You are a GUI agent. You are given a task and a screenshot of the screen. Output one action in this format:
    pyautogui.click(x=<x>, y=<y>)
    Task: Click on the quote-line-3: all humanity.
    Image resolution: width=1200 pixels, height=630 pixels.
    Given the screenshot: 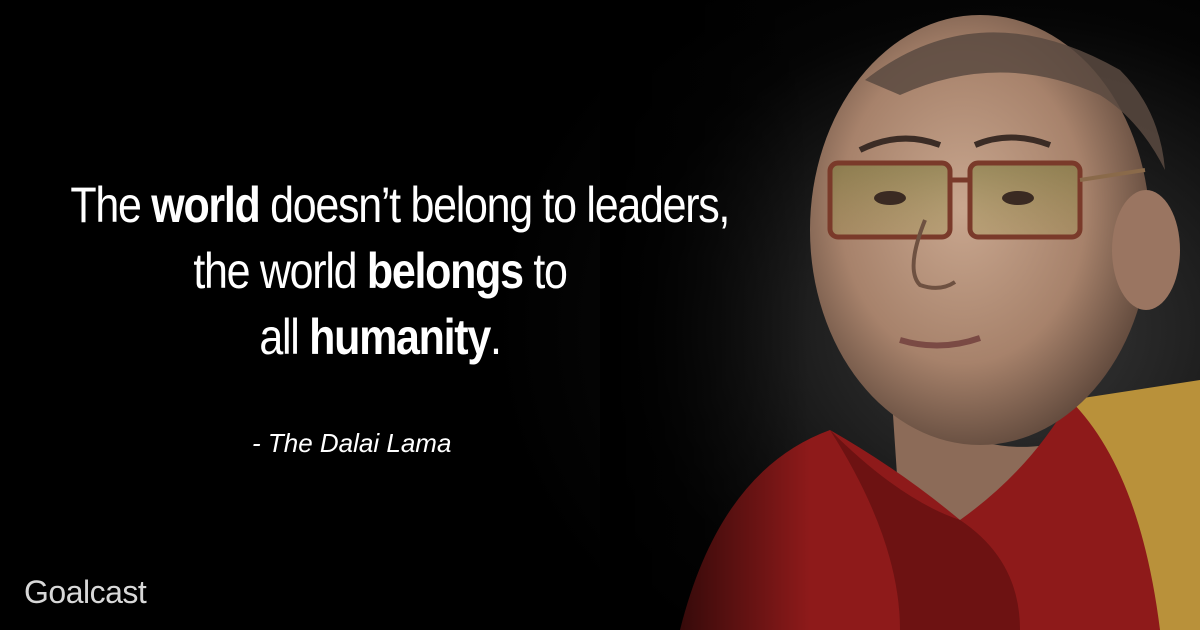 What is the action you would take?
    pyautogui.click(x=380, y=337)
    